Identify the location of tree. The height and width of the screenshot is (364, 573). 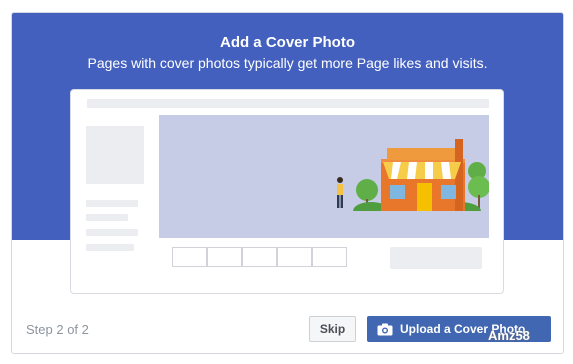
(367, 190).